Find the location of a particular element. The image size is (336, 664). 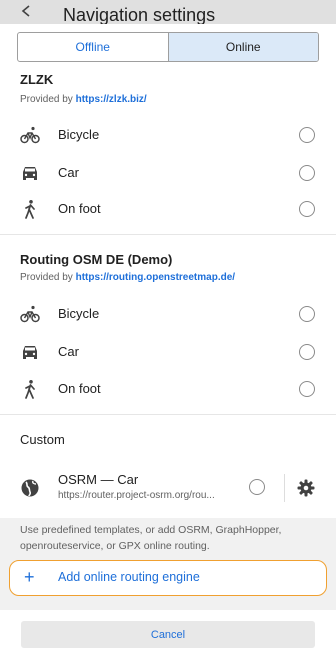

custom-section-heading: Custom is located at coordinates (42, 439).